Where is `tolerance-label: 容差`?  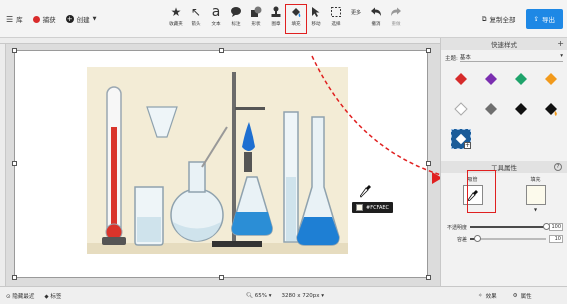
tolerance-label: 容差 is located at coordinates (461, 239).